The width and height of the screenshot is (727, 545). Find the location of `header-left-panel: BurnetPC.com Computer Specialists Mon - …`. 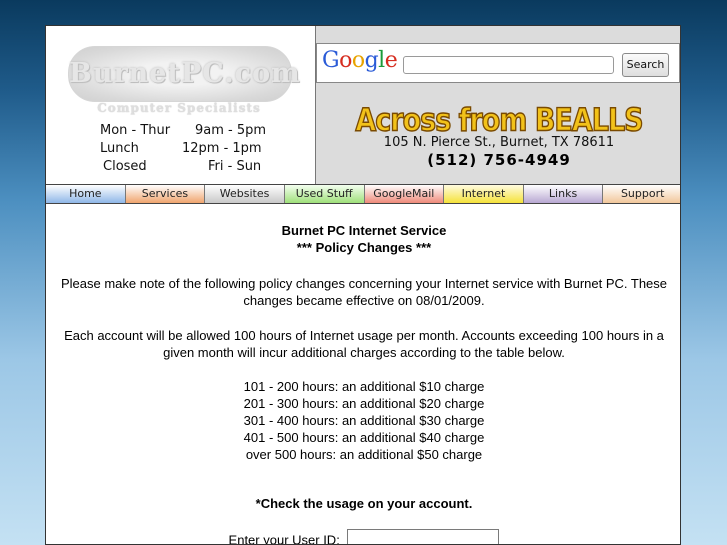

header-left-panel: BurnetPC.com Computer Specialists Mon - … is located at coordinates (181, 105).